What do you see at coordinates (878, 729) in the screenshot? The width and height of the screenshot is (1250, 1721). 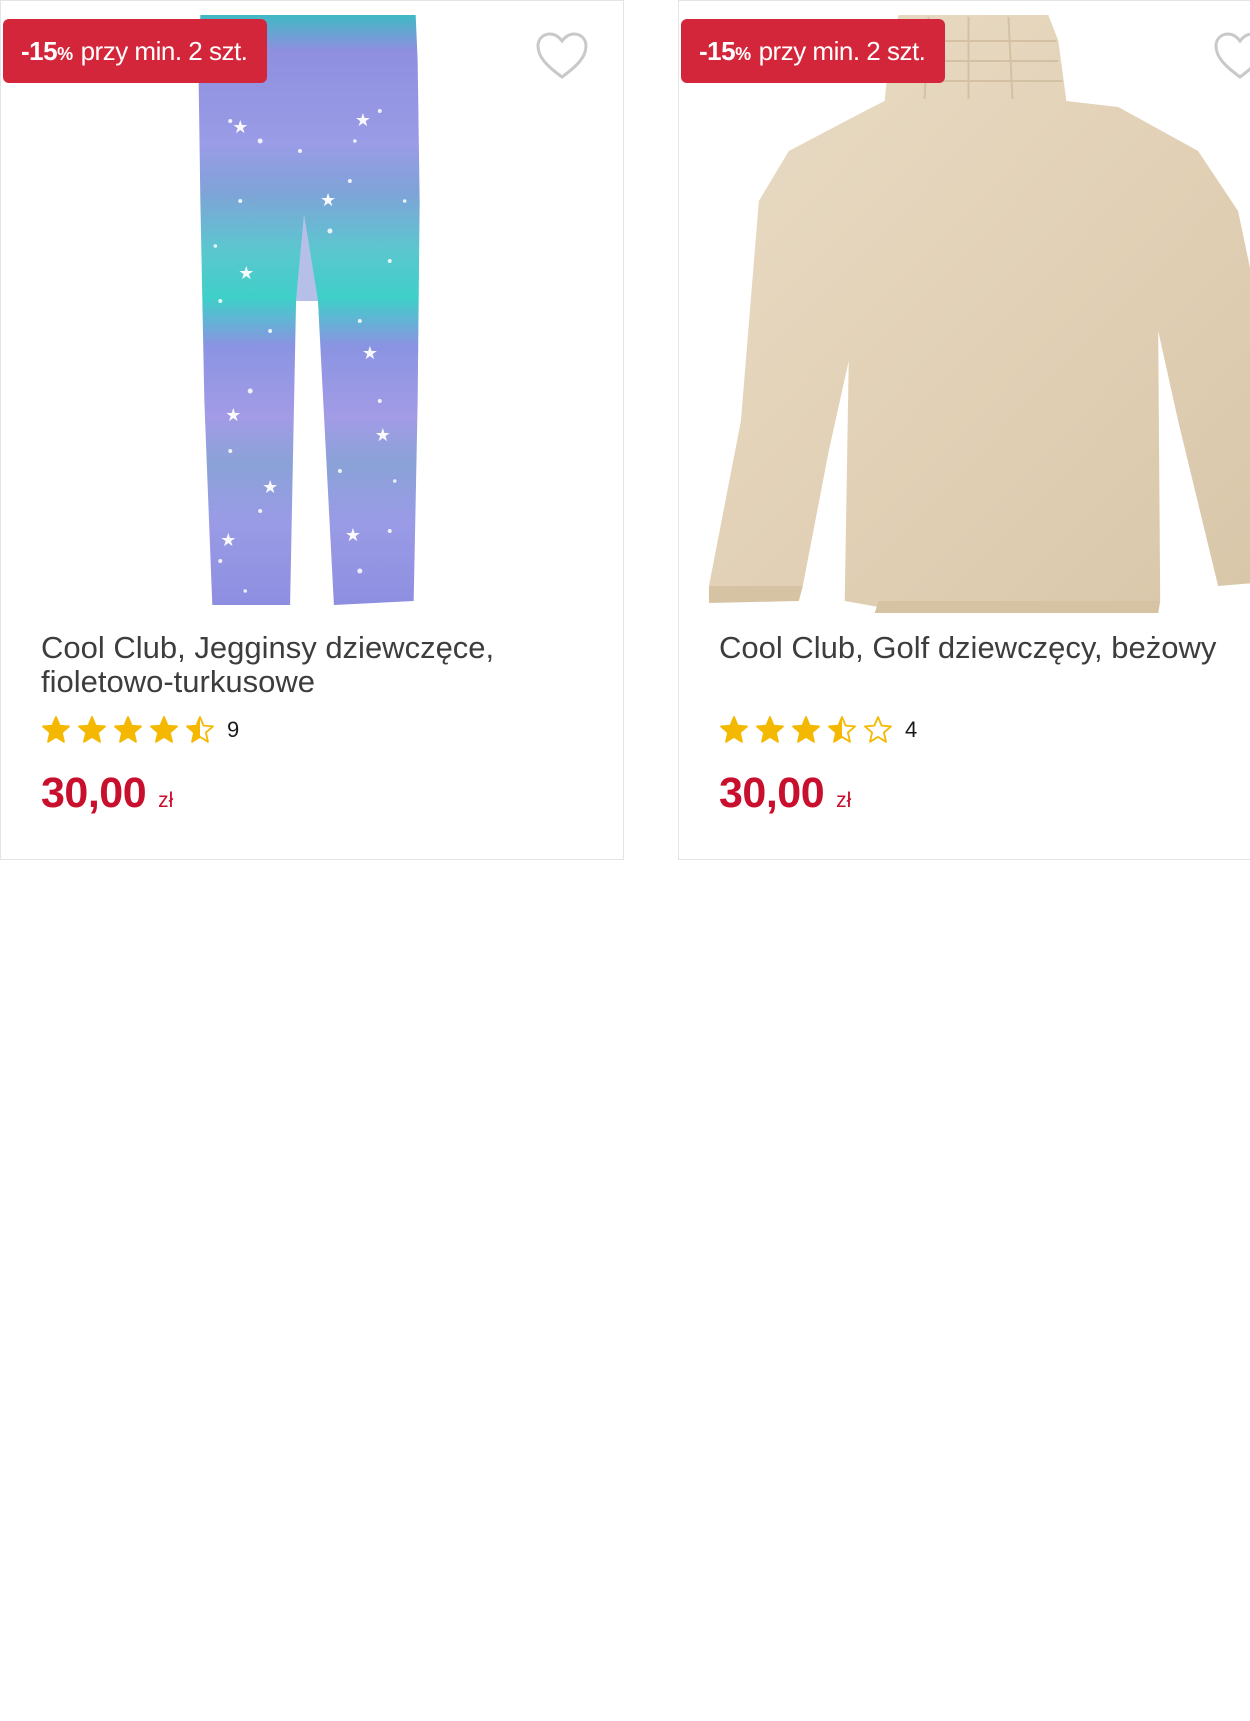 I see `star-empty-icon` at bounding box center [878, 729].